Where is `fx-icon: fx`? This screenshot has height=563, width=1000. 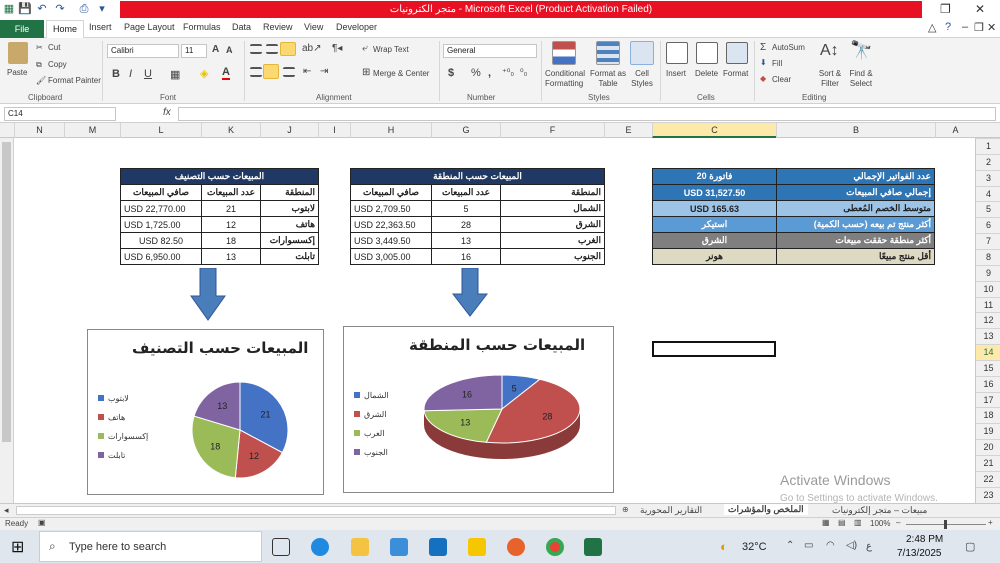 fx-icon: fx is located at coordinates (167, 112).